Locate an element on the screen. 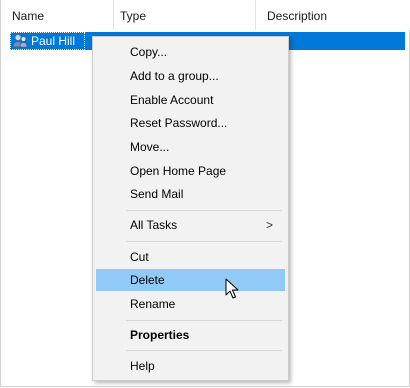  menu-item-enable-account: Enable Account is located at coordinates (190, 100).